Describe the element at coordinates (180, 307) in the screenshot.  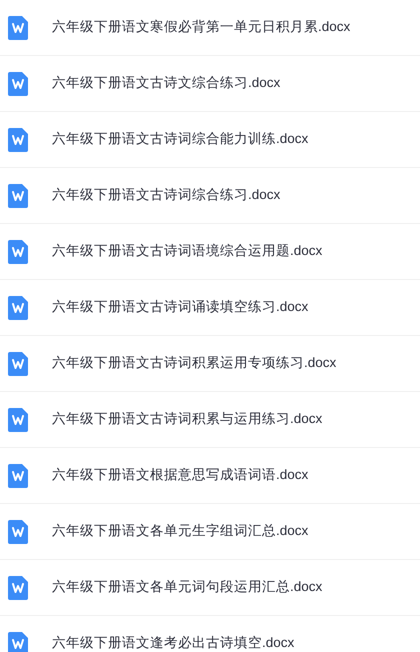
I see `file-name: 六年级下册语文古诗词诵读填空练习.docx` at that location.